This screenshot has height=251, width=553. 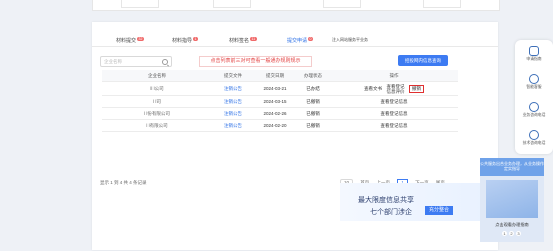 I want to click on tab-label: 注入网站服务平业务, so click(x=350, y=39).